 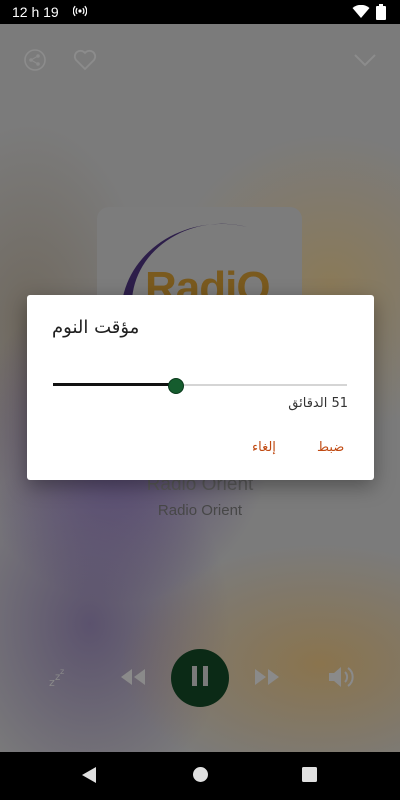 I want to click on status-time: 12 h 19, so click(x=35, y=12).